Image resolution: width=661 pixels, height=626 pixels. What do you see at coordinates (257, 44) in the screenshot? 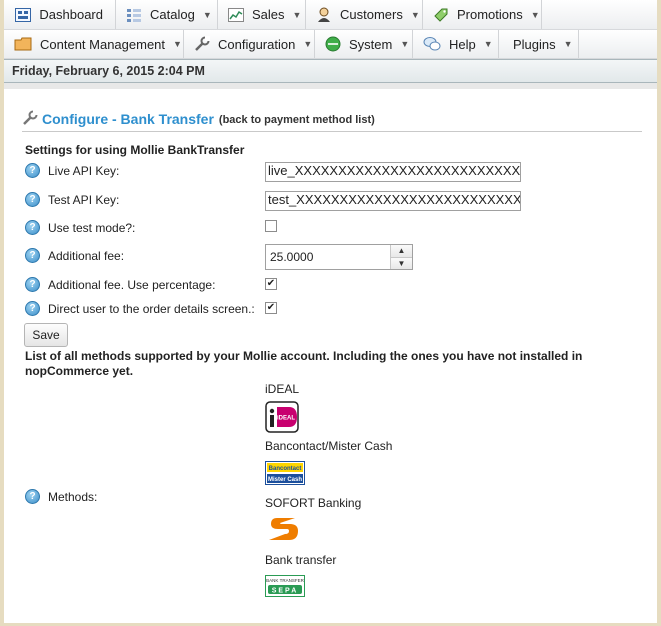
I see `menu-configuration-label: Configuration` at bounding box center [257, 44].